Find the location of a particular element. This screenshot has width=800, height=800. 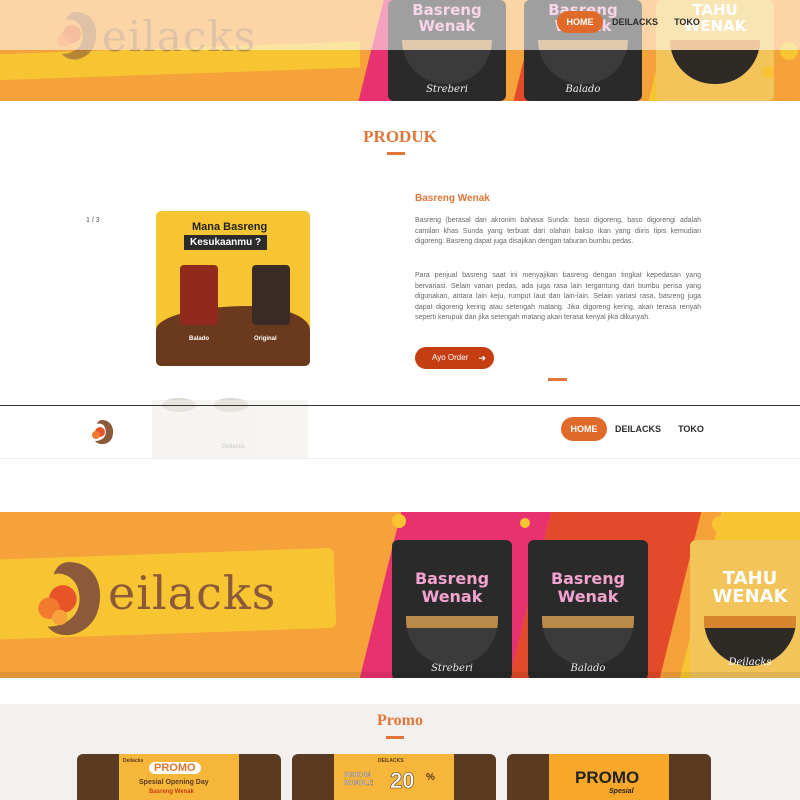

promo-sub: Spesial is located at coordinates (621, 791).